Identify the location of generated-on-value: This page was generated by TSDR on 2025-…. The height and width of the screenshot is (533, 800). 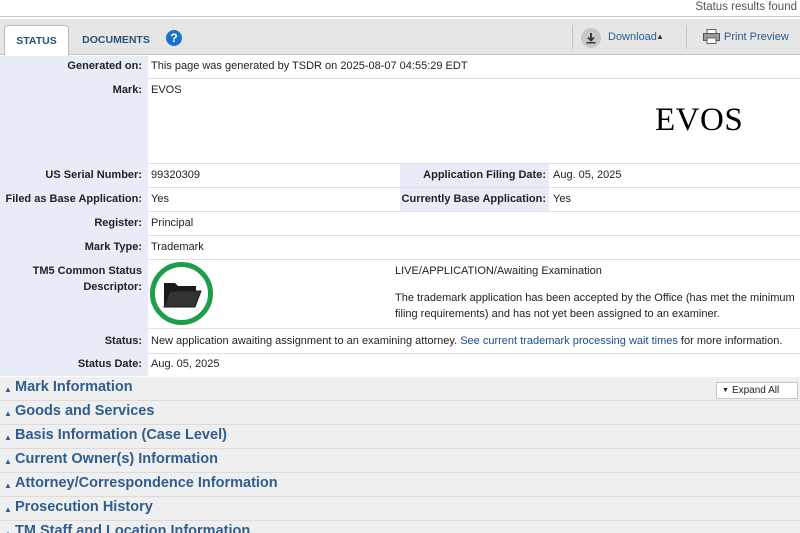
(309, 66).